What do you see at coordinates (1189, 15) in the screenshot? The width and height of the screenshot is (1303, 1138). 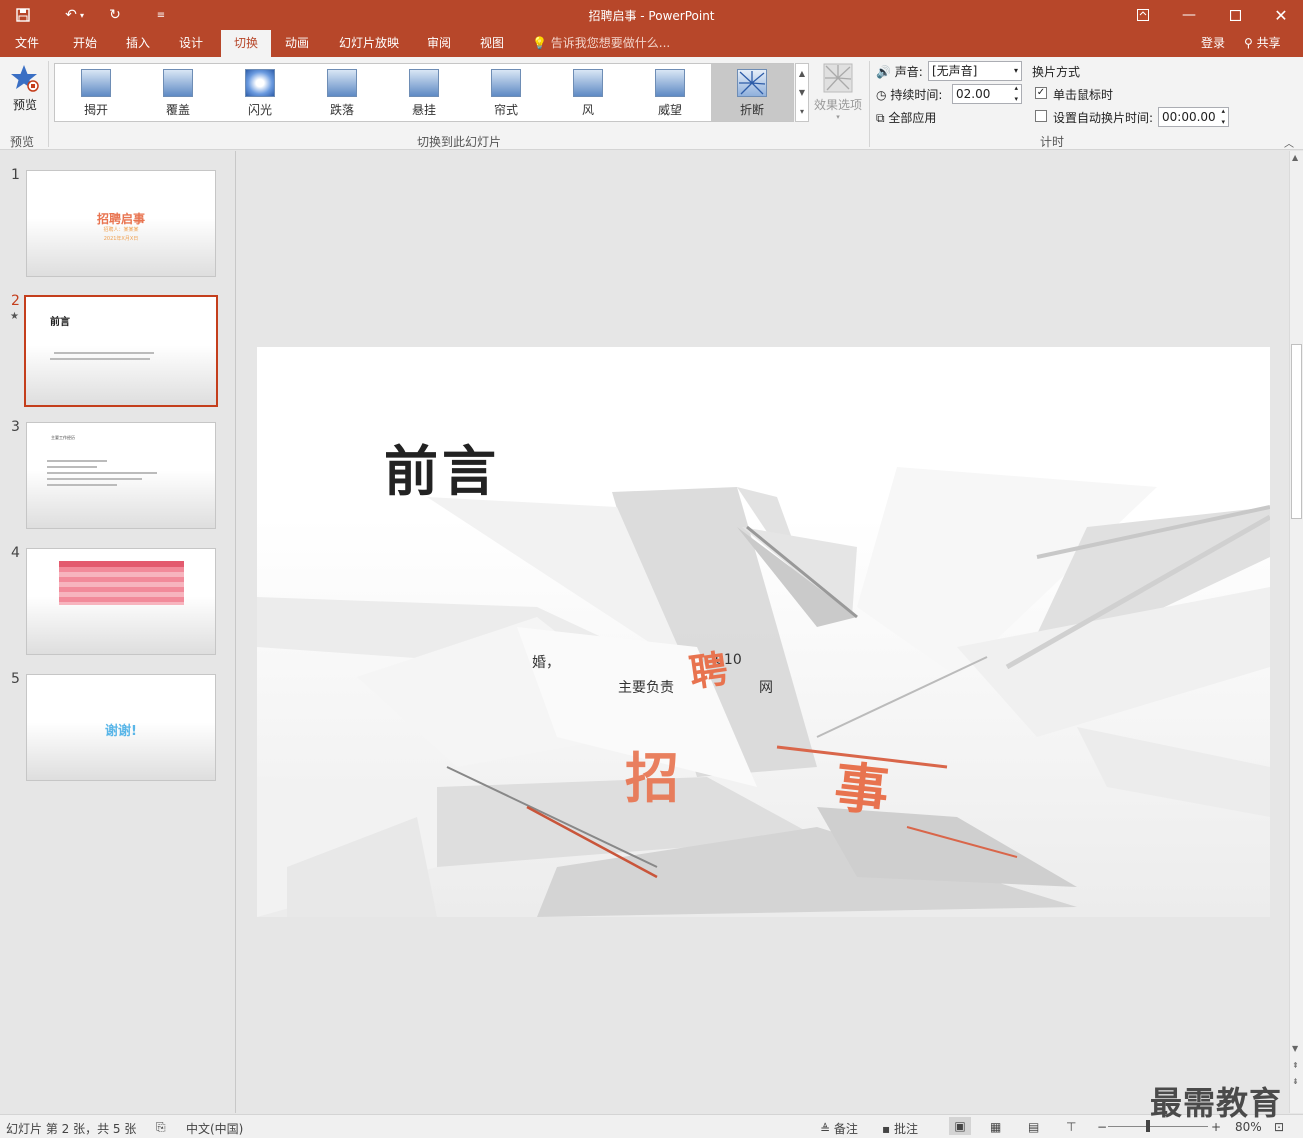 I see `minimize-icon: —` at bounding box center [1189, 15].